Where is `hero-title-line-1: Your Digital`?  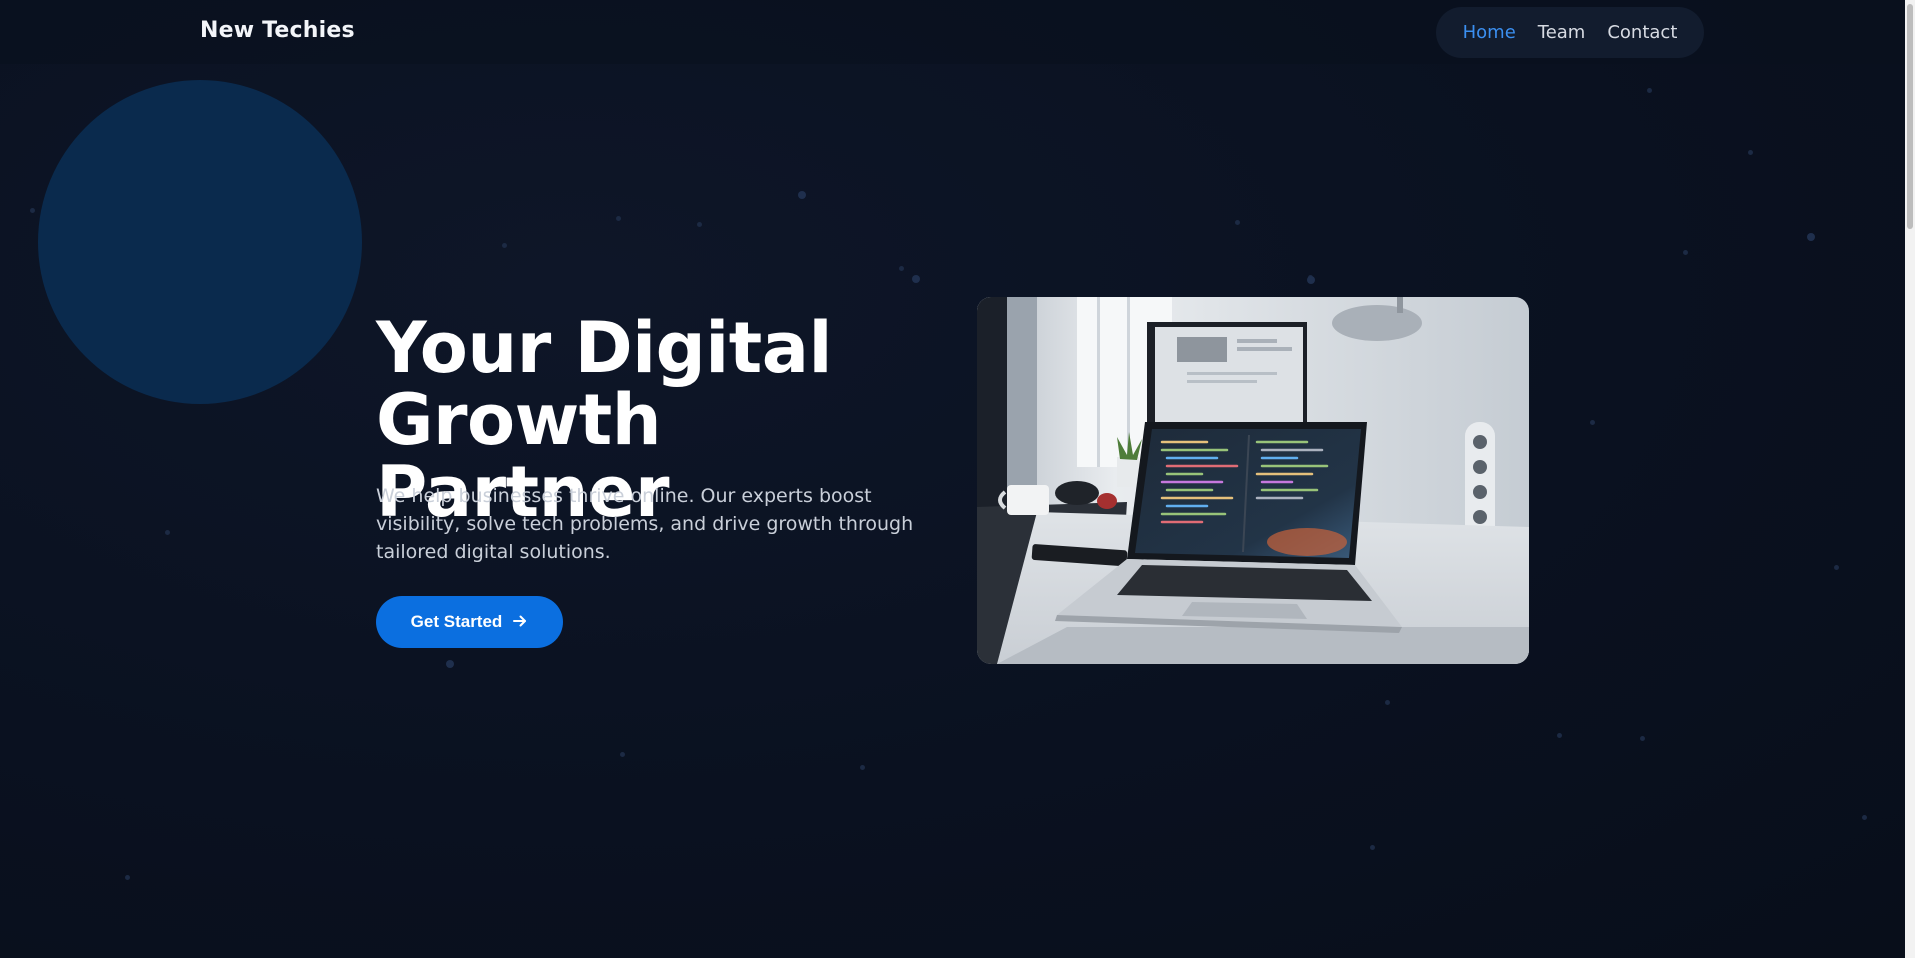 hero-title-line-1: Your Digital is located at coordinates (604, 348).